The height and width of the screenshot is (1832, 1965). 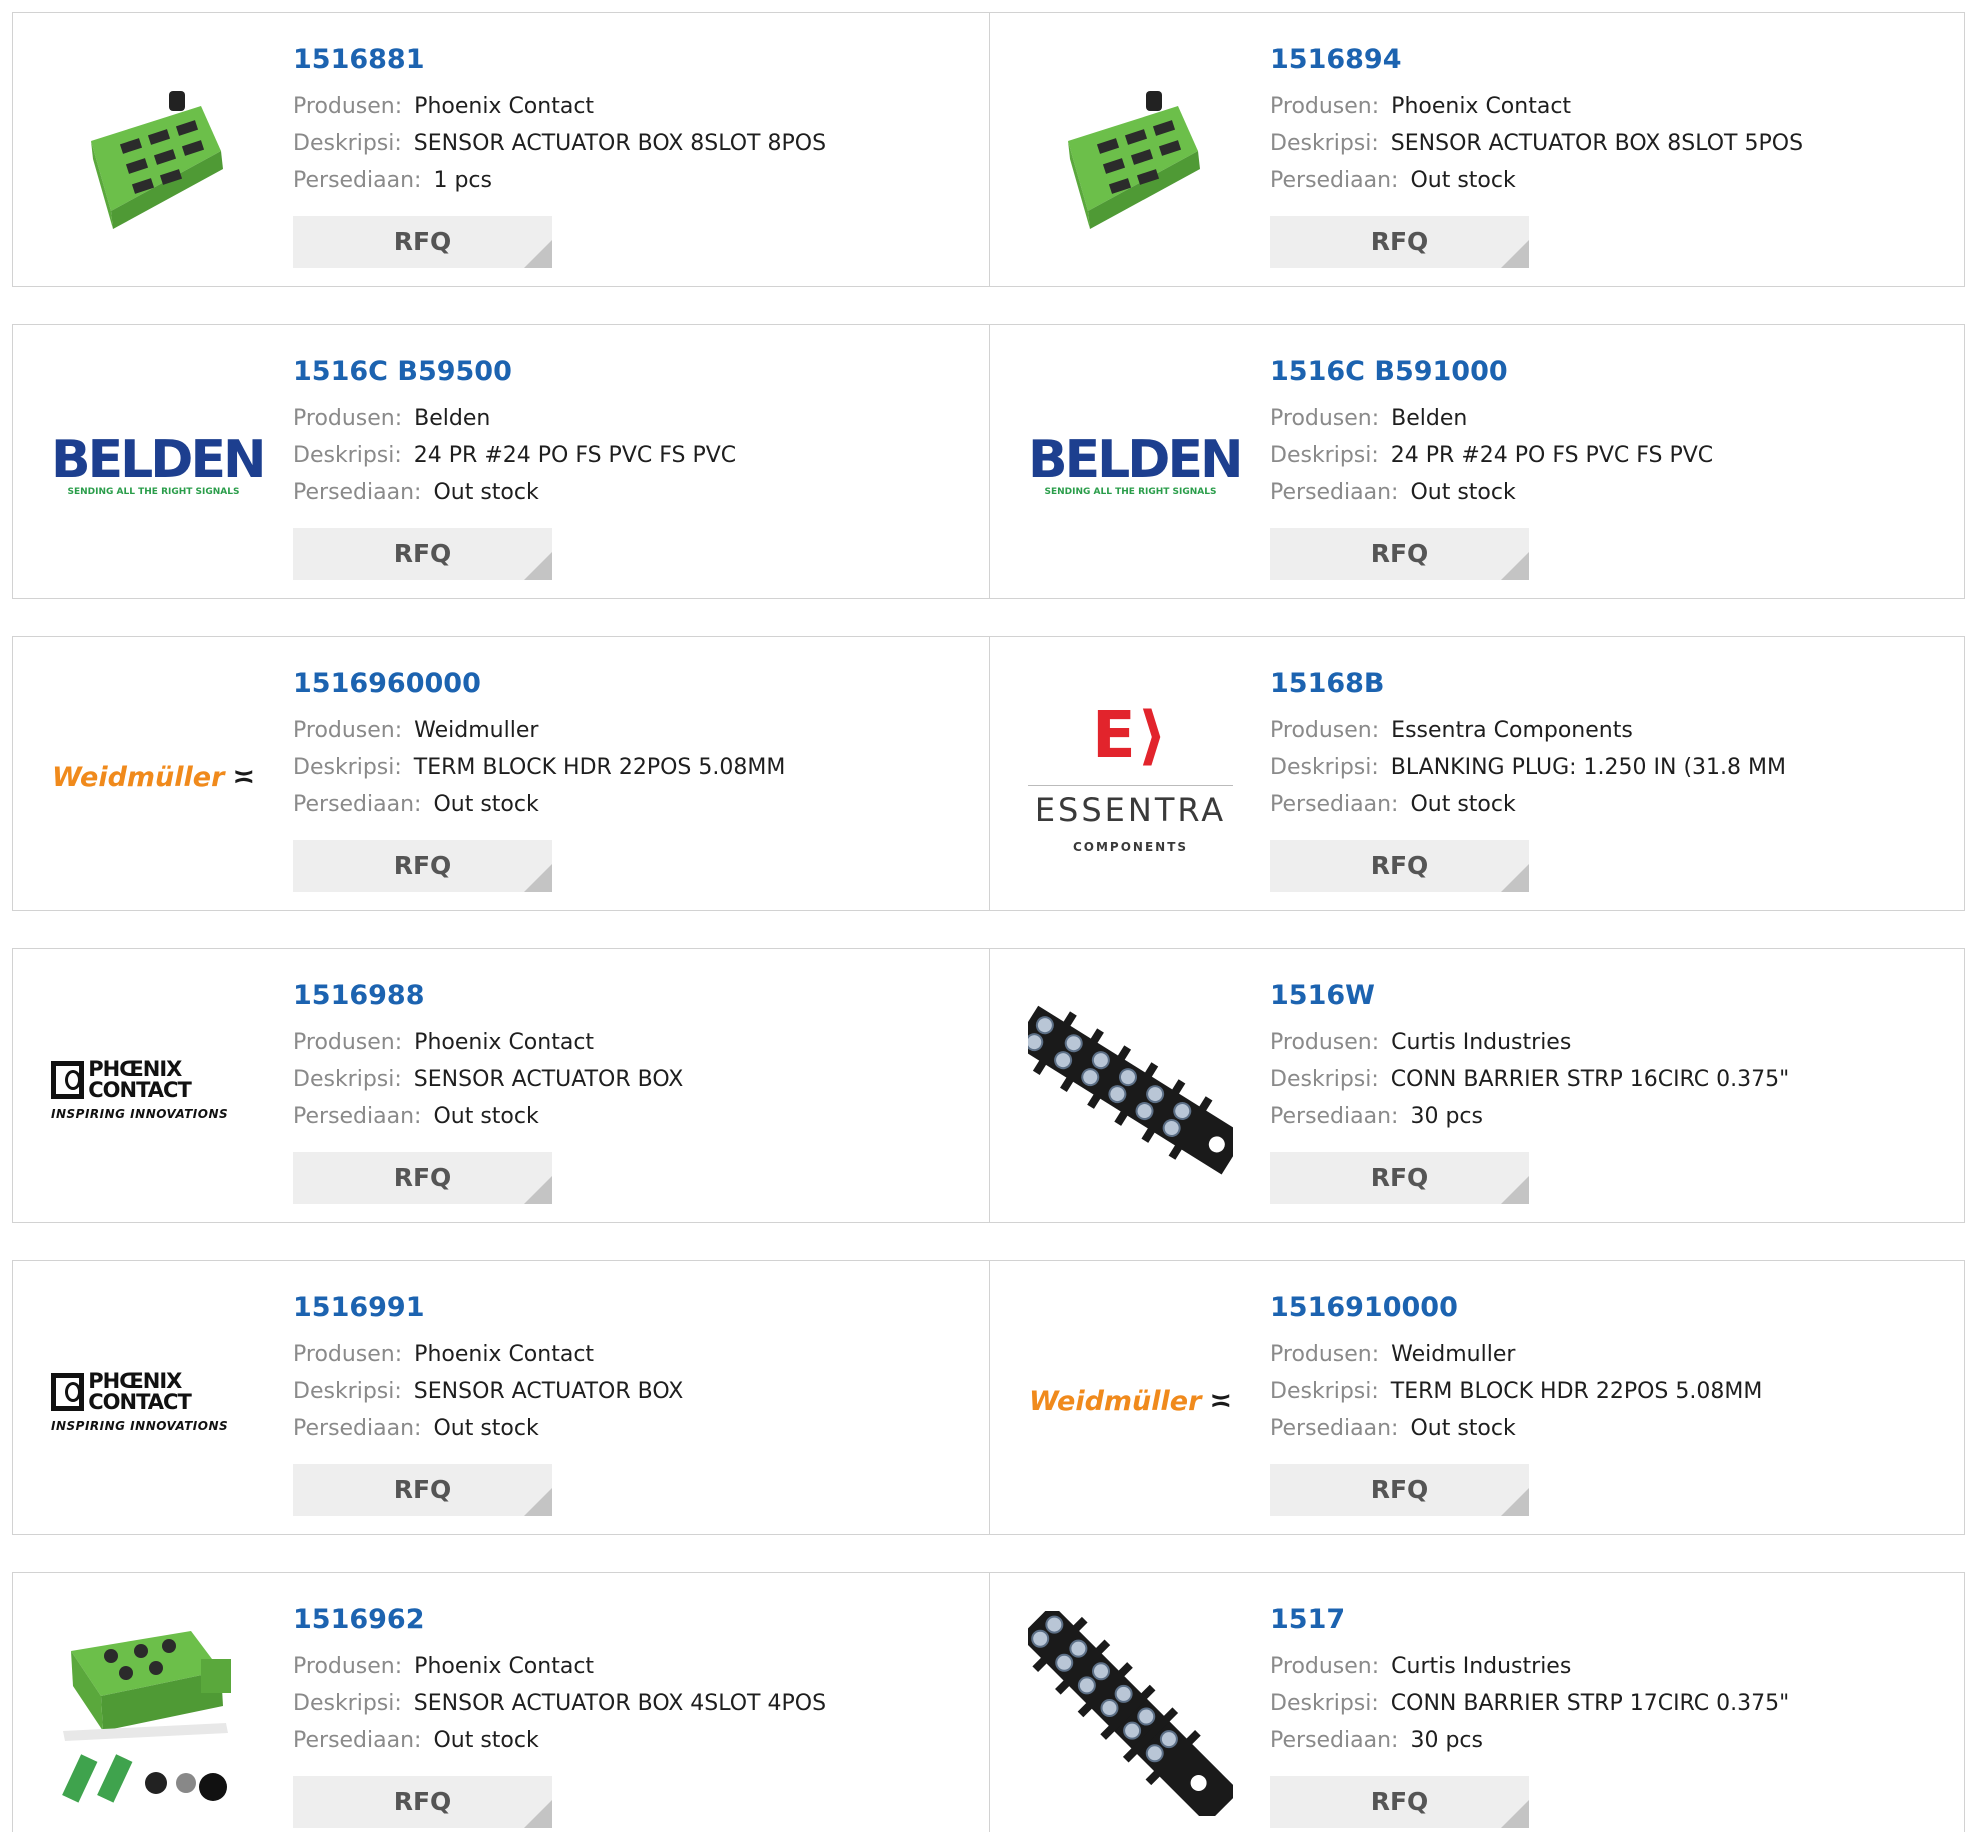 I want to click on part-number-link: 1516962, so click(x=636, y=1620).